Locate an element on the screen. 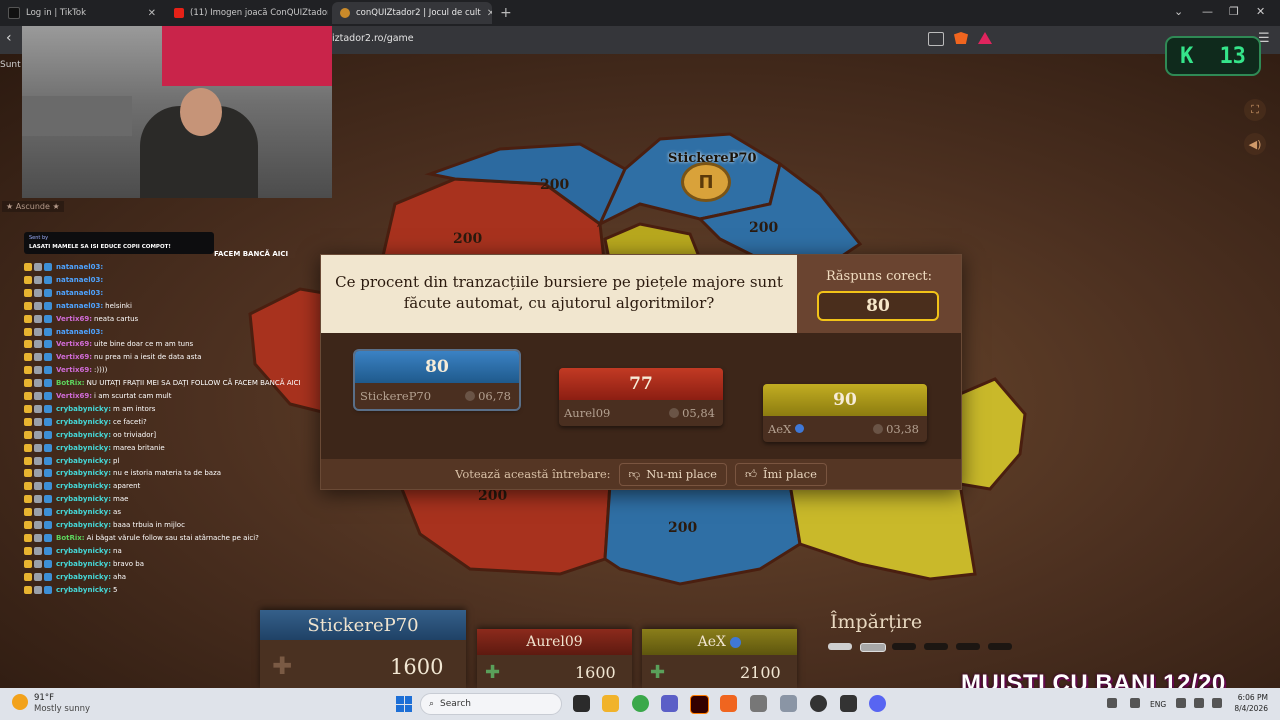 The width and height of the screenshot is (1280, 720). globe-icon is located at coordinates (736, 642).